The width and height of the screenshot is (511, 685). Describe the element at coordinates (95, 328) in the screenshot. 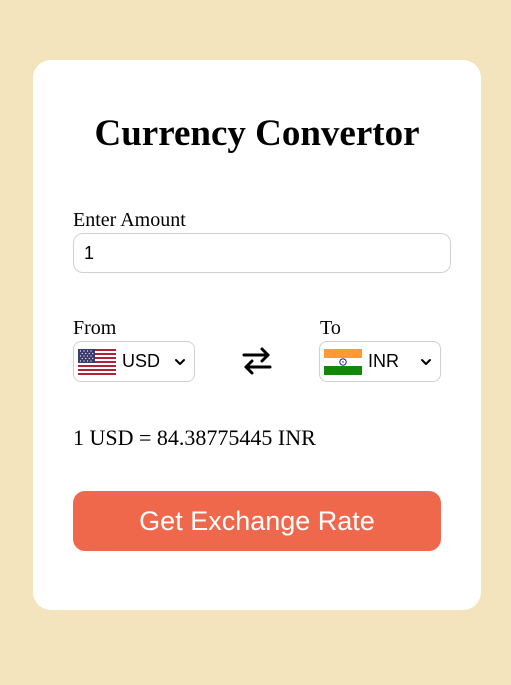

I see `from-label: From` at that location.